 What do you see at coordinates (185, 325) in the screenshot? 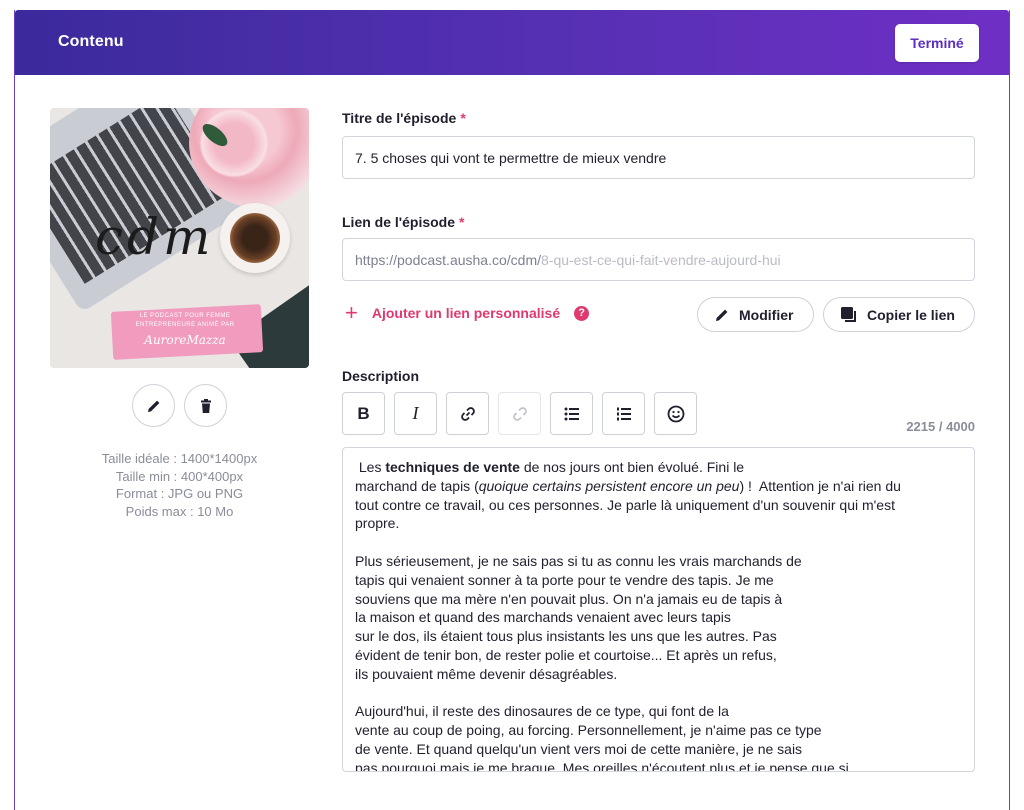
I see `cover-tagline-2: ENTREPRENEURE ANIMÉ PAR` at bounding box center [185, 325].